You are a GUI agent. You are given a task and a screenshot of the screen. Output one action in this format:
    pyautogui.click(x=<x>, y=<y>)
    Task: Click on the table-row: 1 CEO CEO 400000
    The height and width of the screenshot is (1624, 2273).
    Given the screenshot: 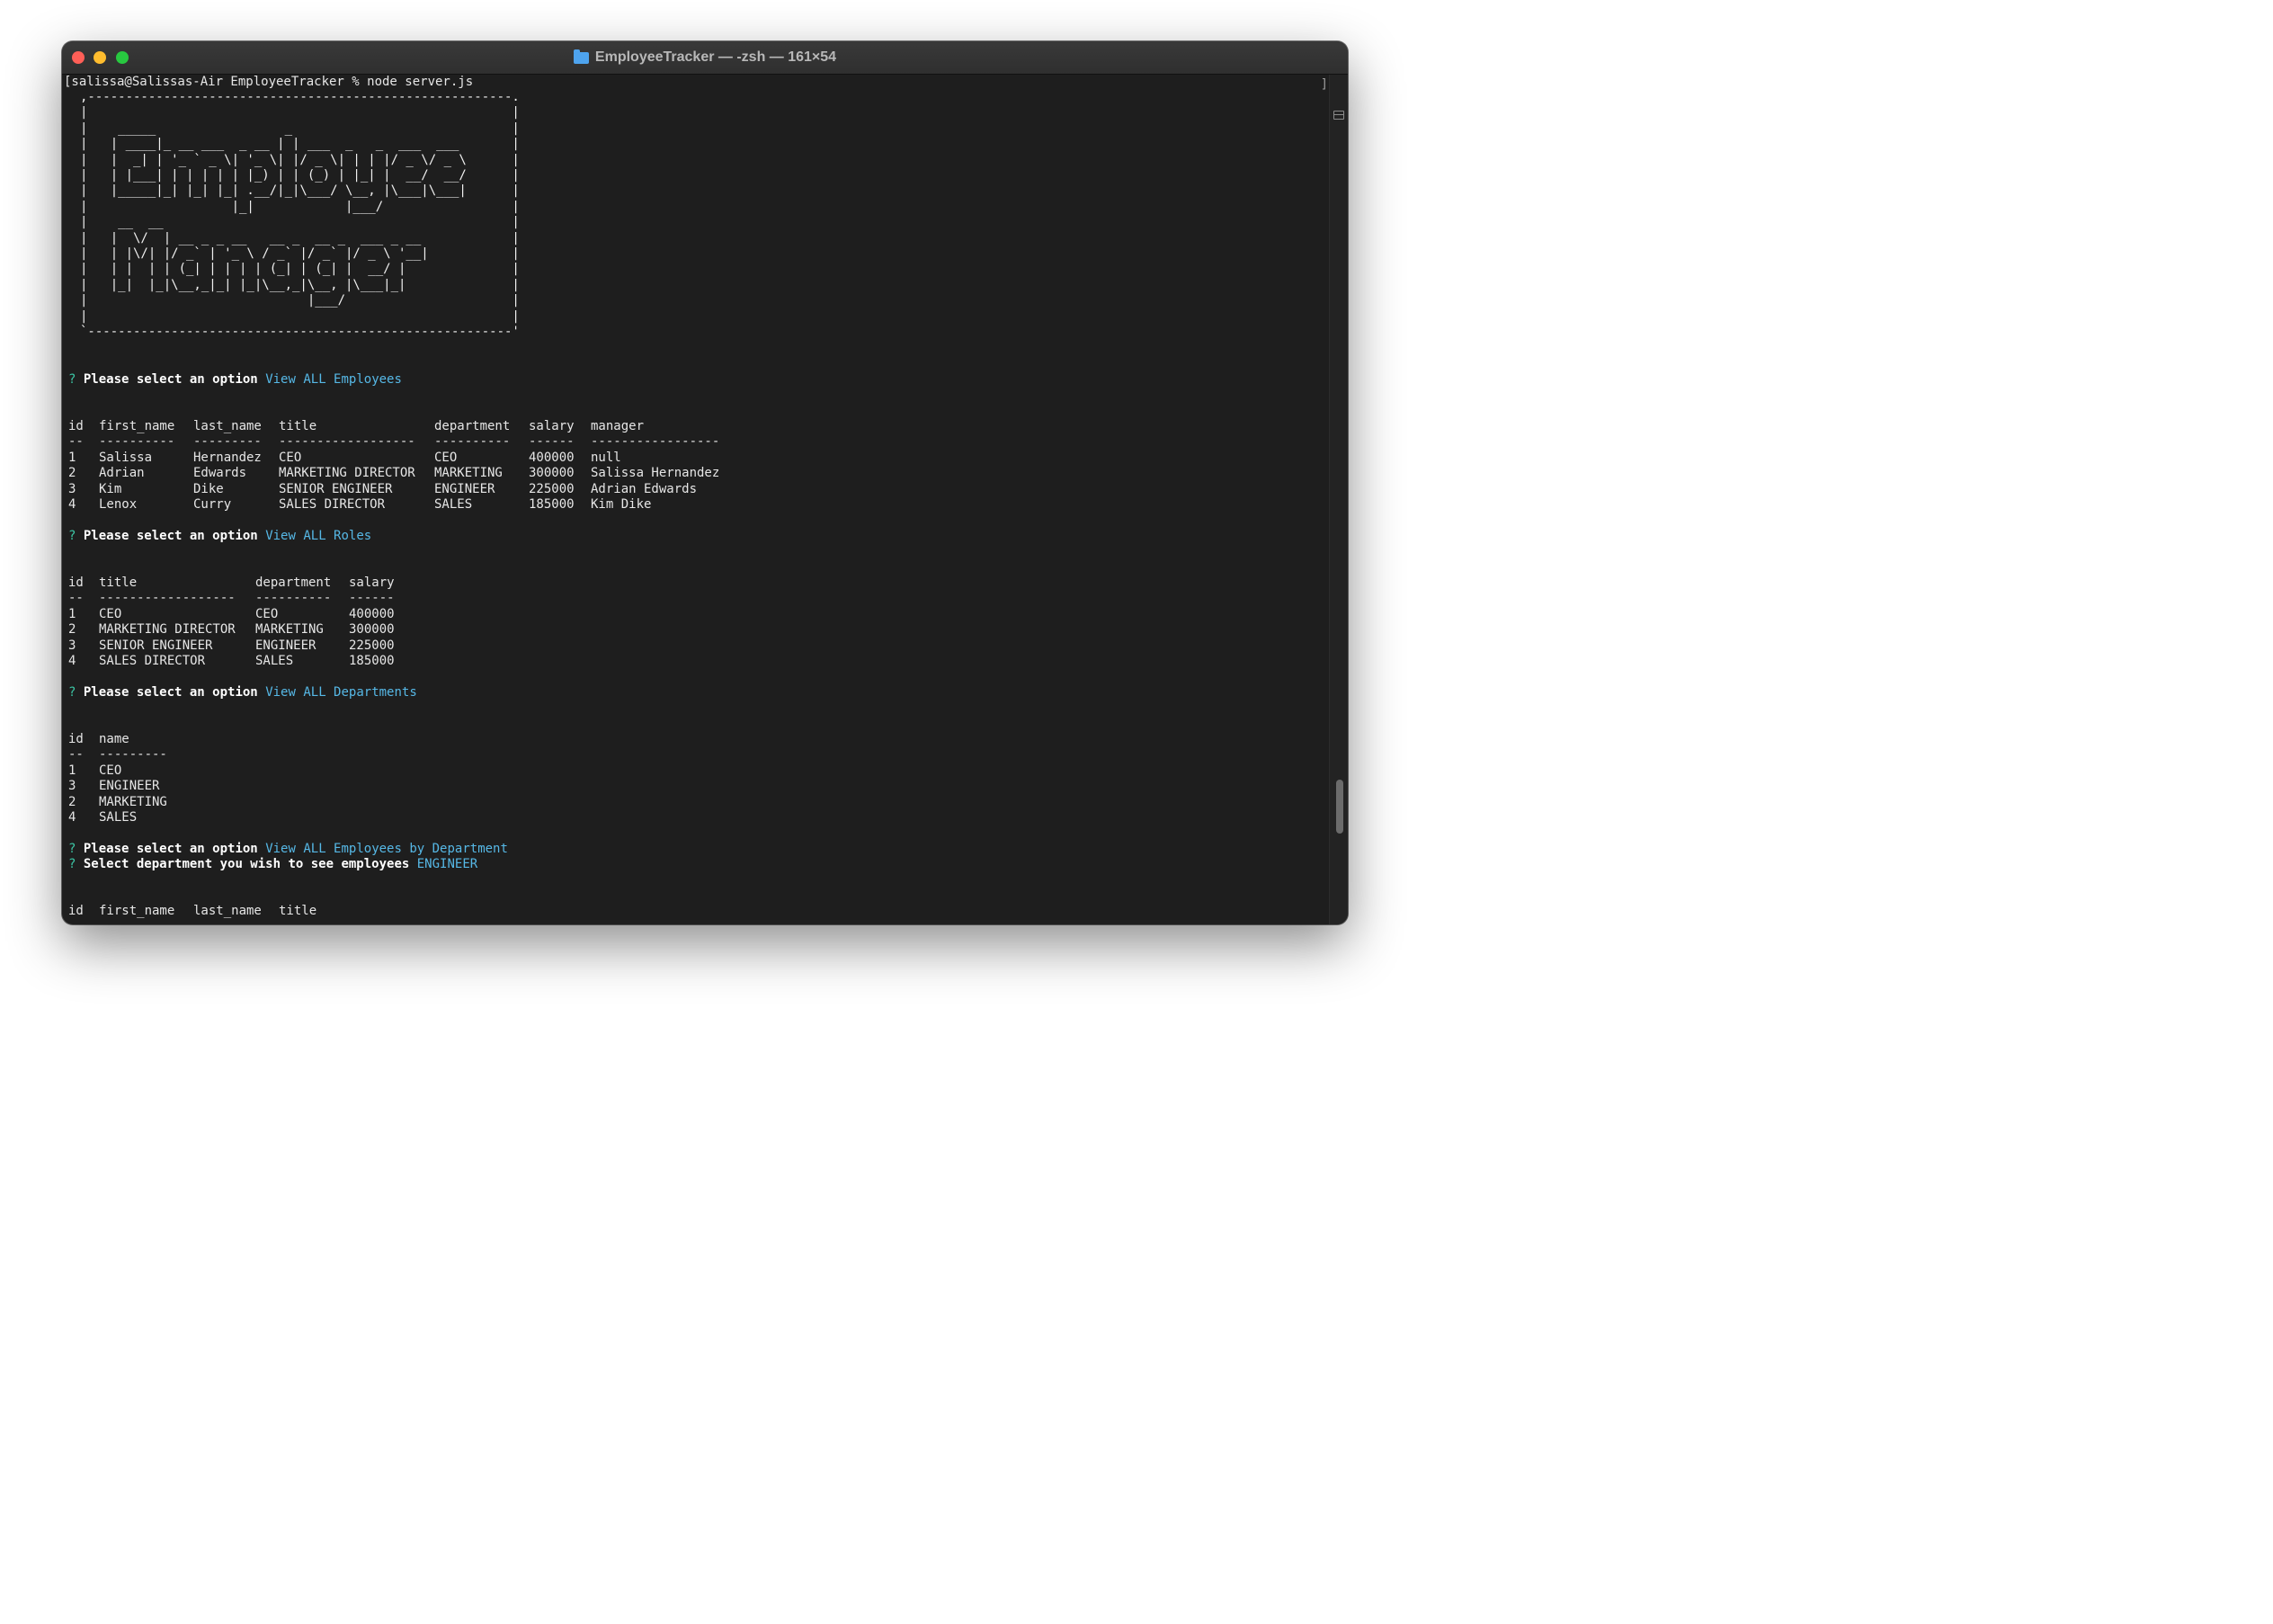 What is the action you would take?
    pyautogui.click(x=232, y=614)
    